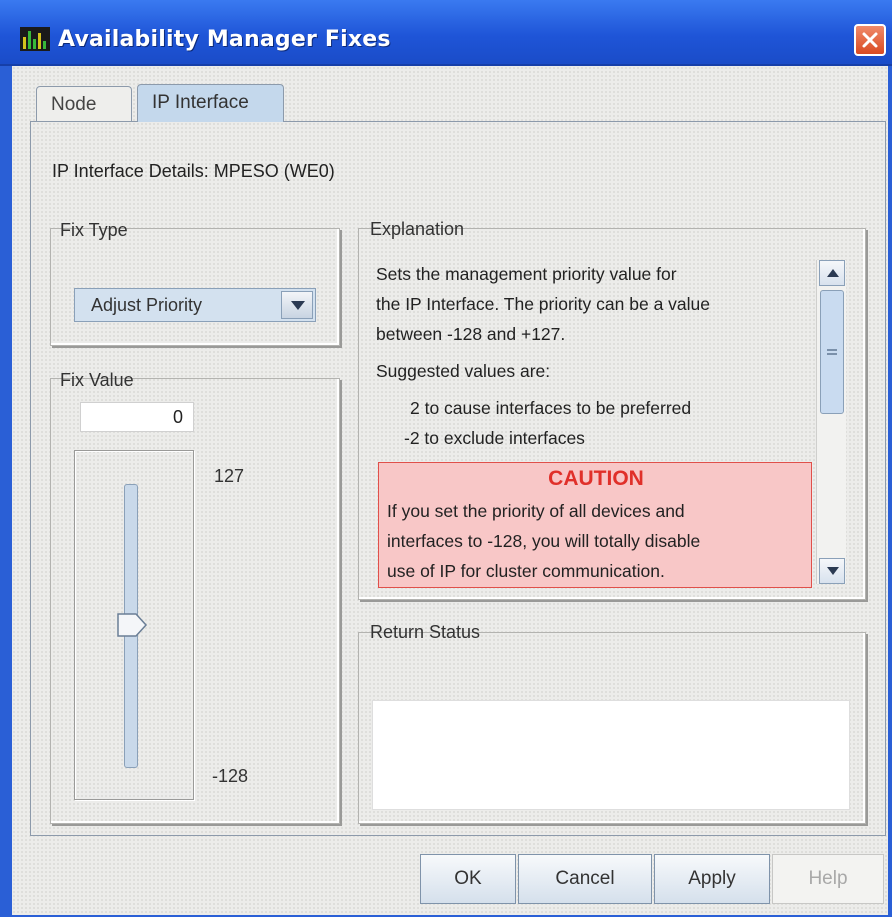  I want to click on explanation-line: between -128 and +127., so click(471, 334).